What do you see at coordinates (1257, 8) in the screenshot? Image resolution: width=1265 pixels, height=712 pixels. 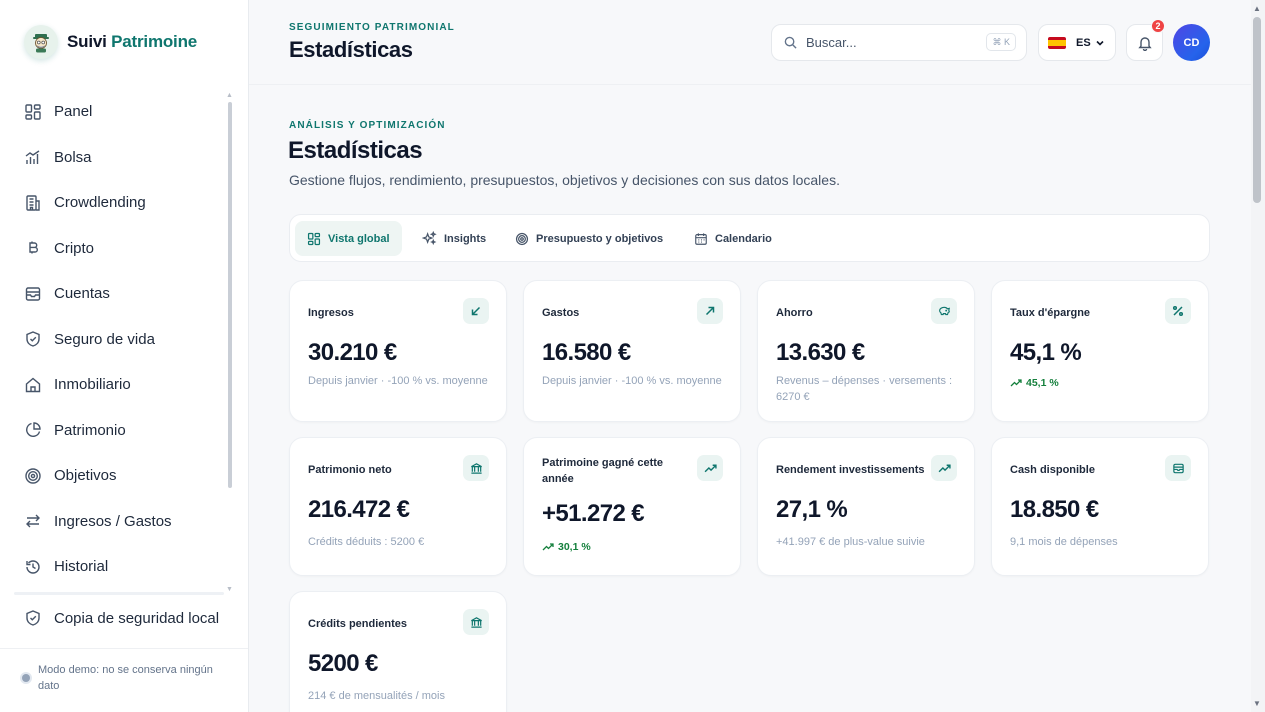 I see `scroll-up-icon: ▲` at bounding box center [1257, 8].